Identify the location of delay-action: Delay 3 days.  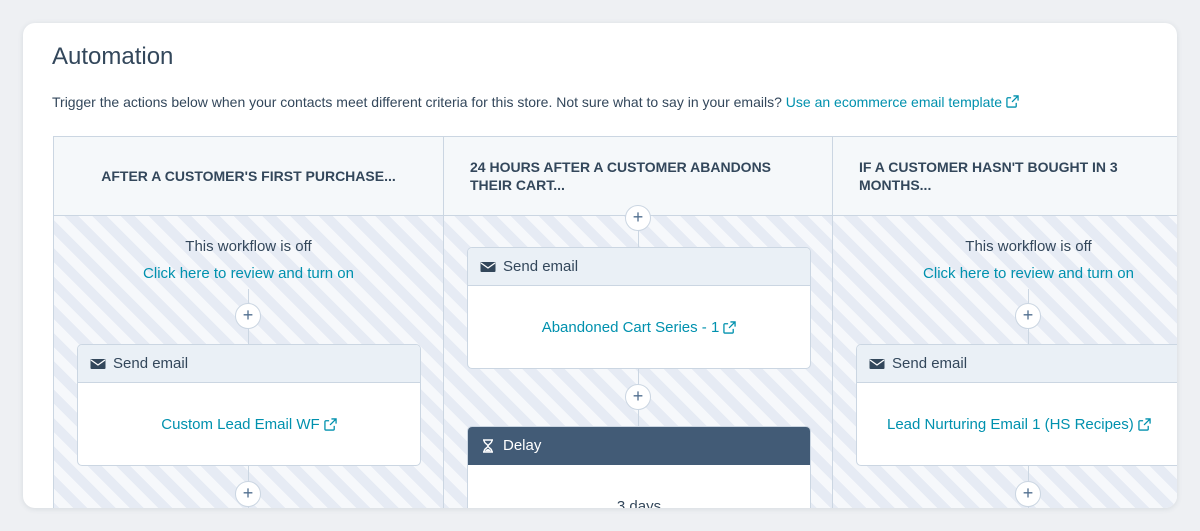
(639, 467).